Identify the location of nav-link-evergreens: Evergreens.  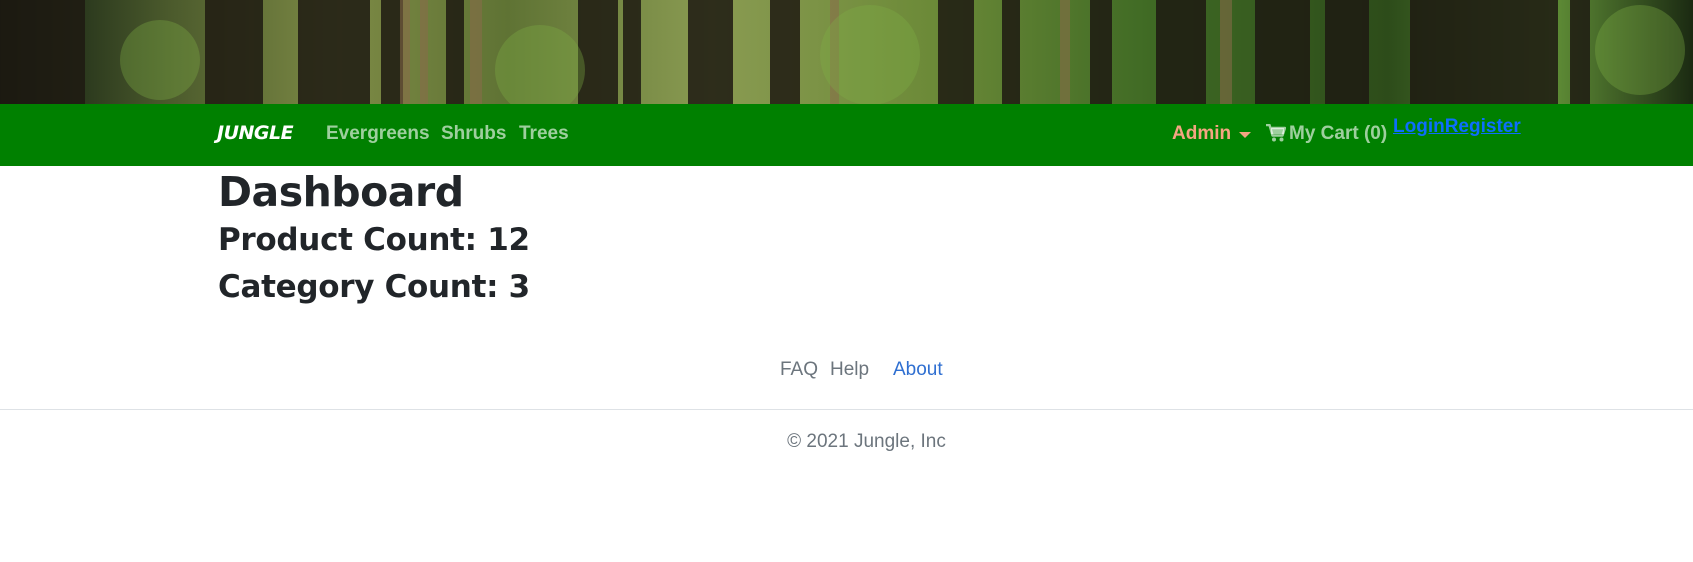
(378, 134).